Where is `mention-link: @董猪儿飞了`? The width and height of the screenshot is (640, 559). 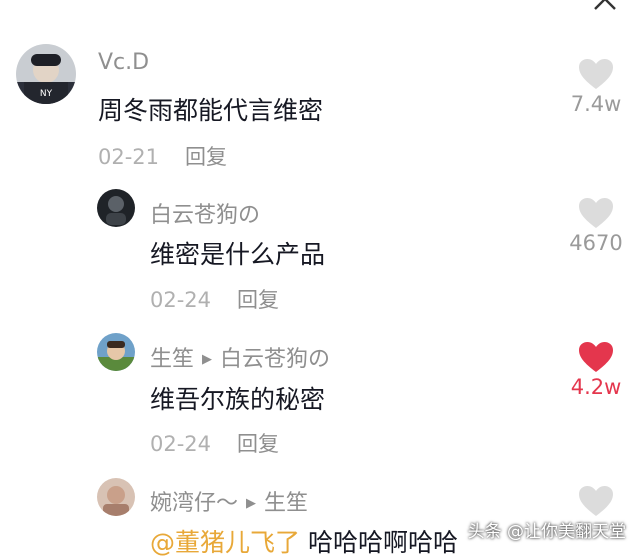
mention-link: @董猪儿飞了 is located at coordinates (225, 542).